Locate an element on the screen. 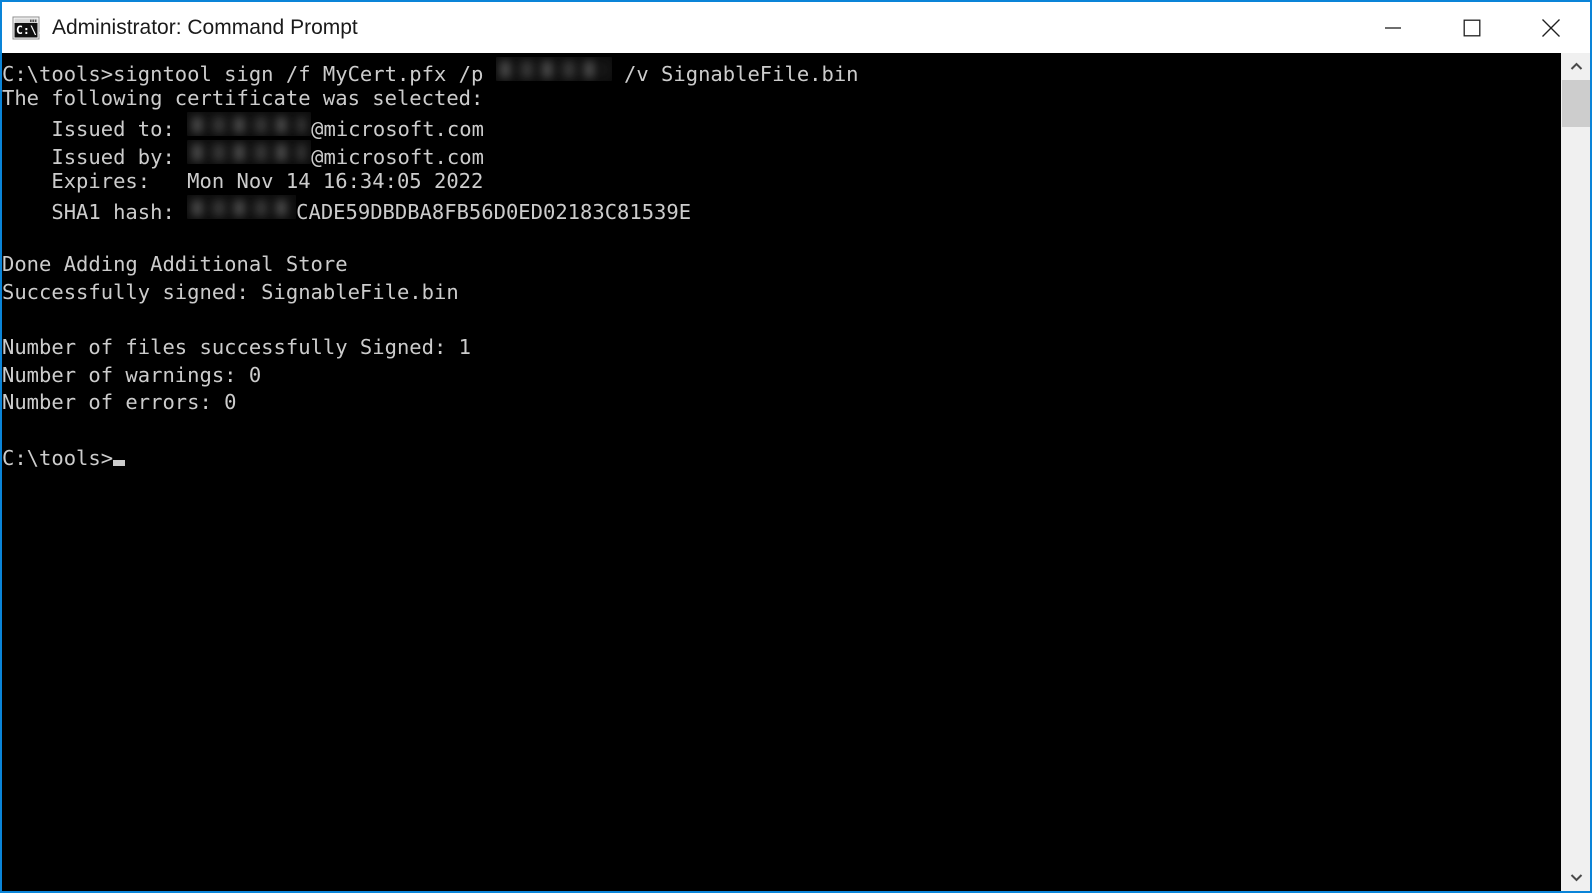 This screenshot has width=1592, height=893. scroll-up-button is located at coordinates (1576, 66).